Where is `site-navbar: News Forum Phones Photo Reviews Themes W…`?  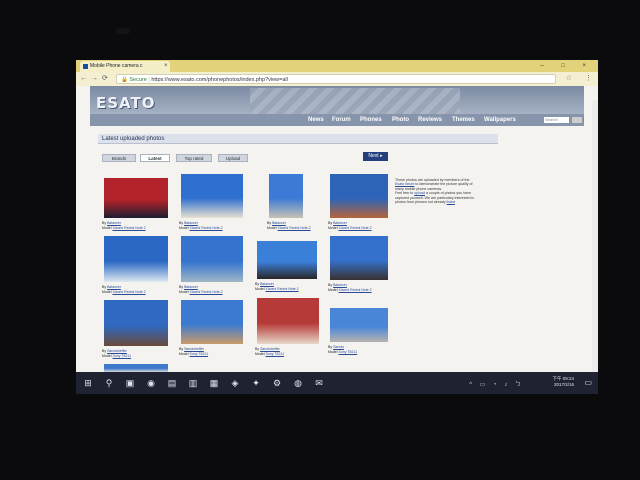 site-navbar: News Forum Phones Photo Reviews Themes W… is located at coordinates (337, 120).